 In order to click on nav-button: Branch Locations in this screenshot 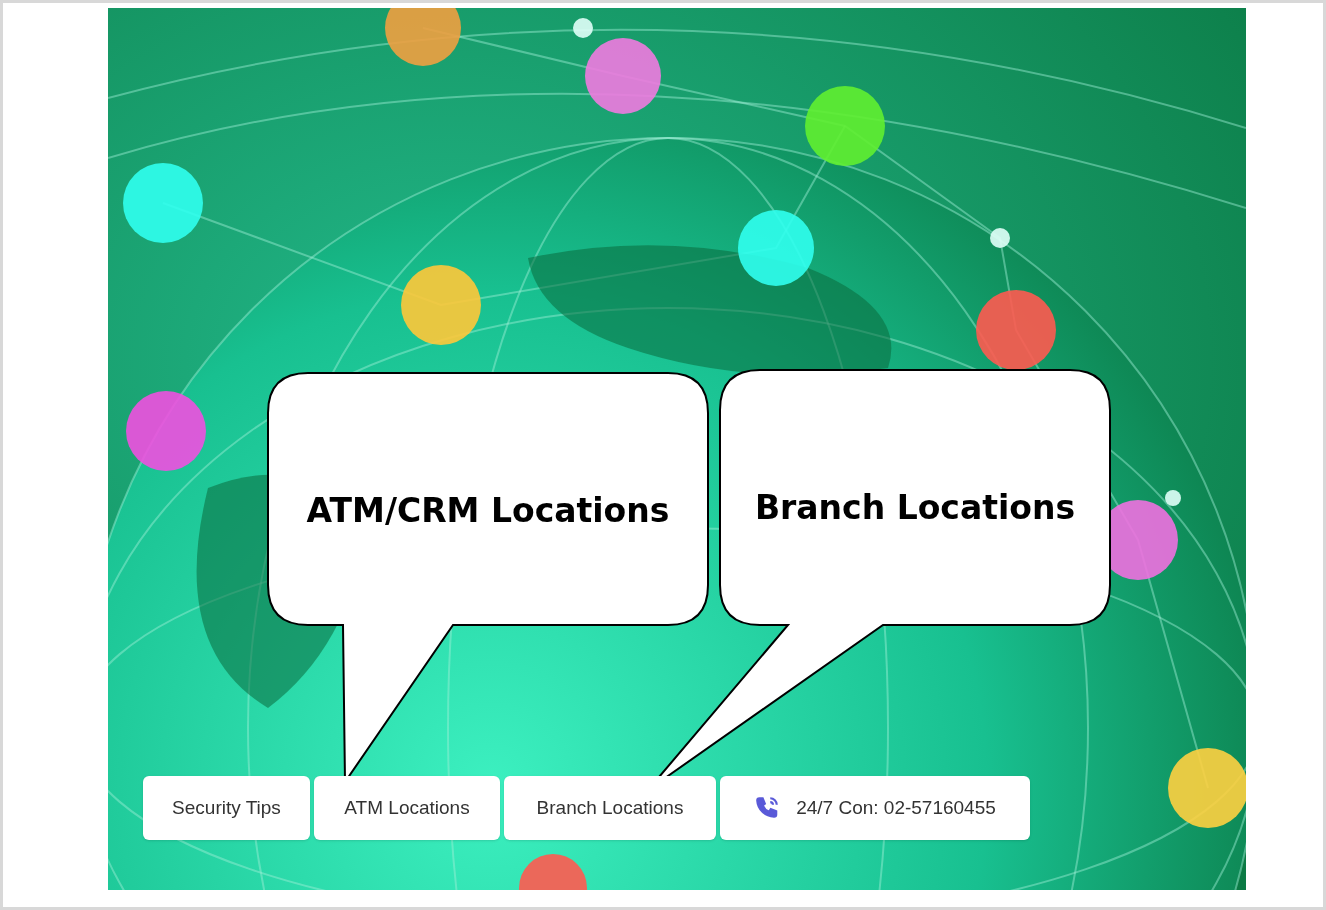, I will do `click(610, 808)`.